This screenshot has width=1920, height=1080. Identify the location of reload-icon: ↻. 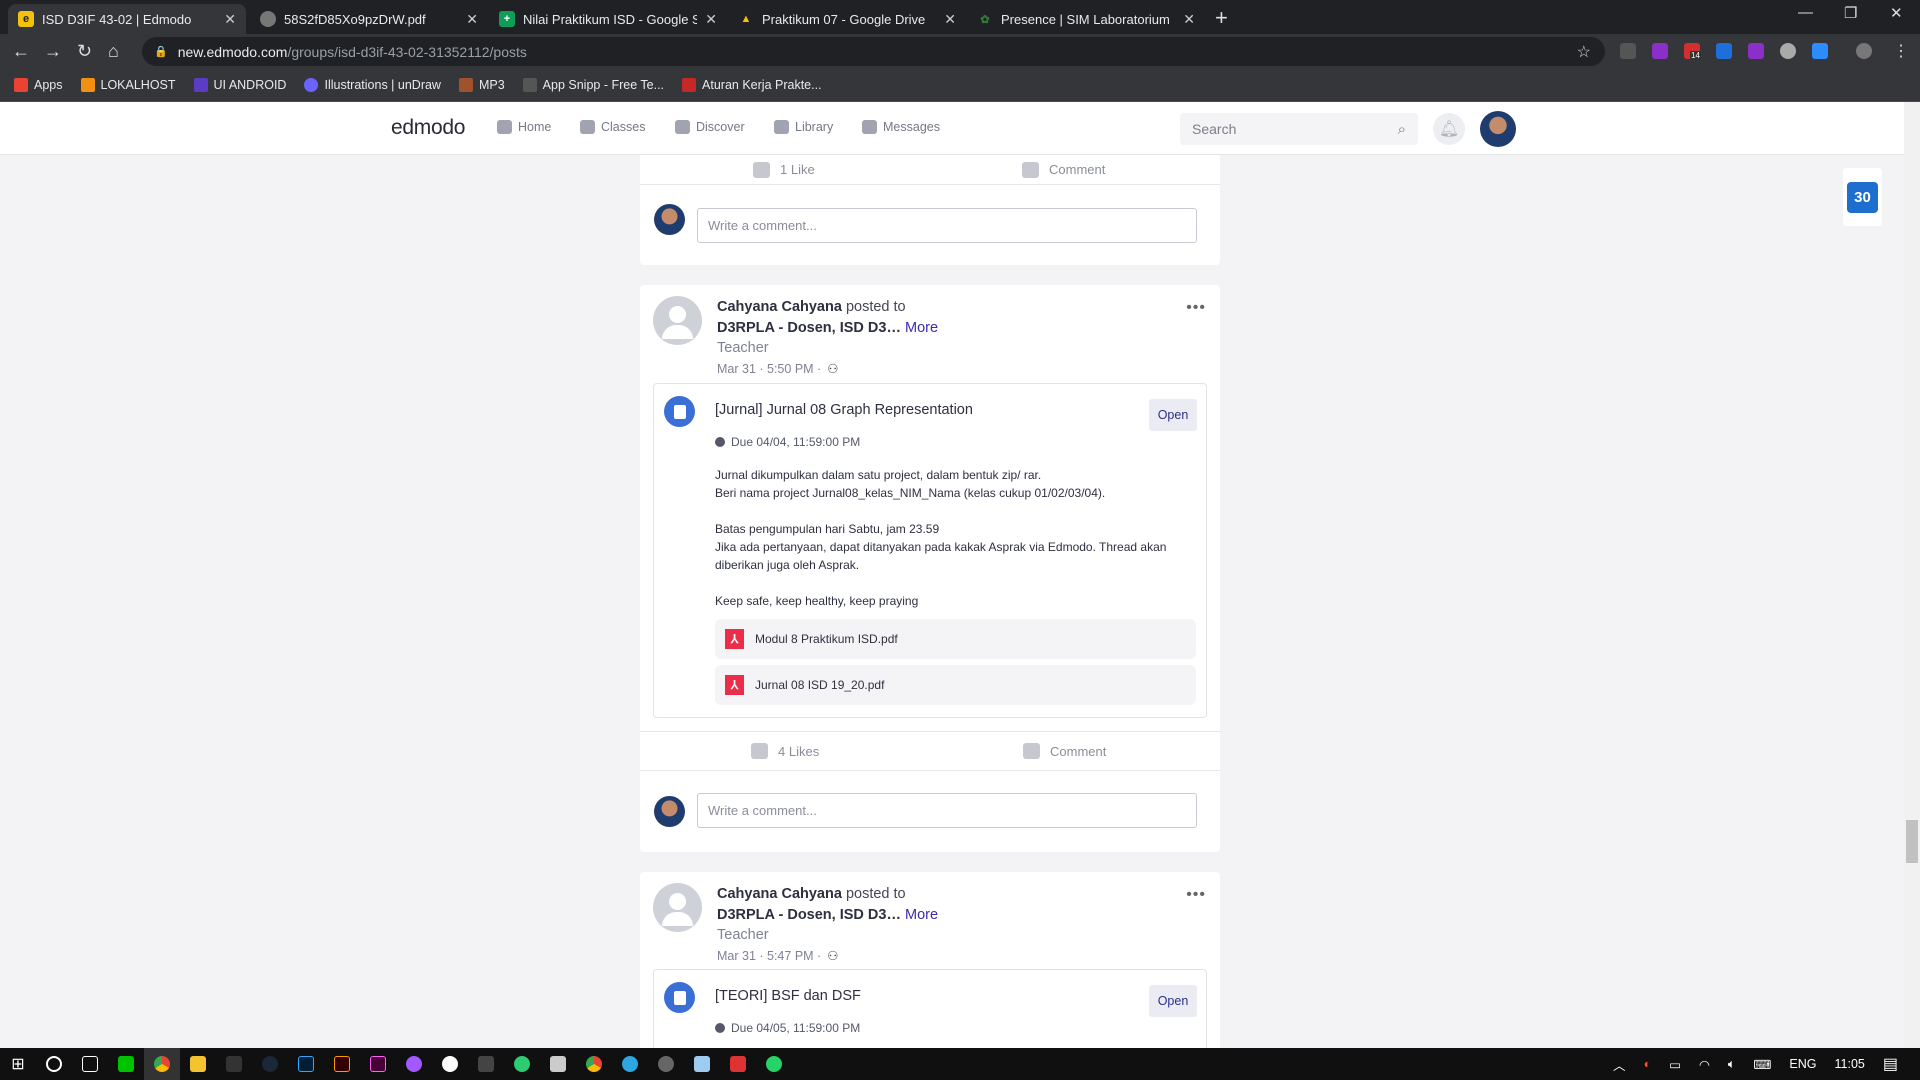
(84, 51).